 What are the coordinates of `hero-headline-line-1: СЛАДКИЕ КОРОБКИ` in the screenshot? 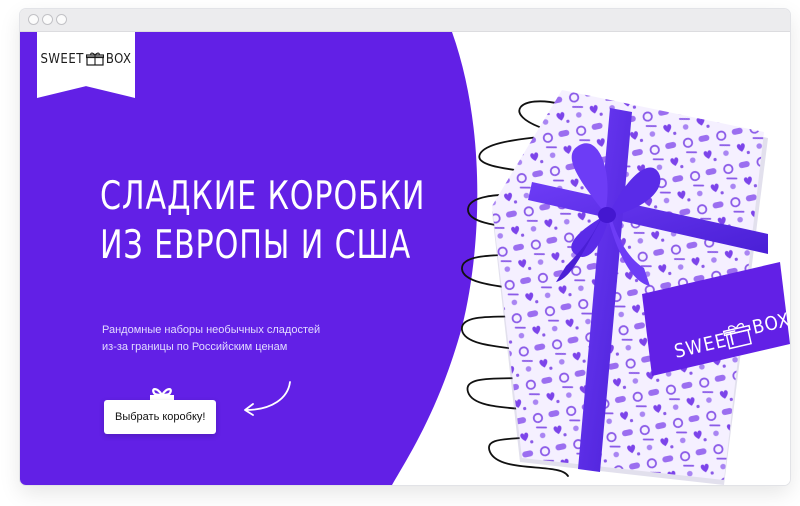 It's located at (263, 196).